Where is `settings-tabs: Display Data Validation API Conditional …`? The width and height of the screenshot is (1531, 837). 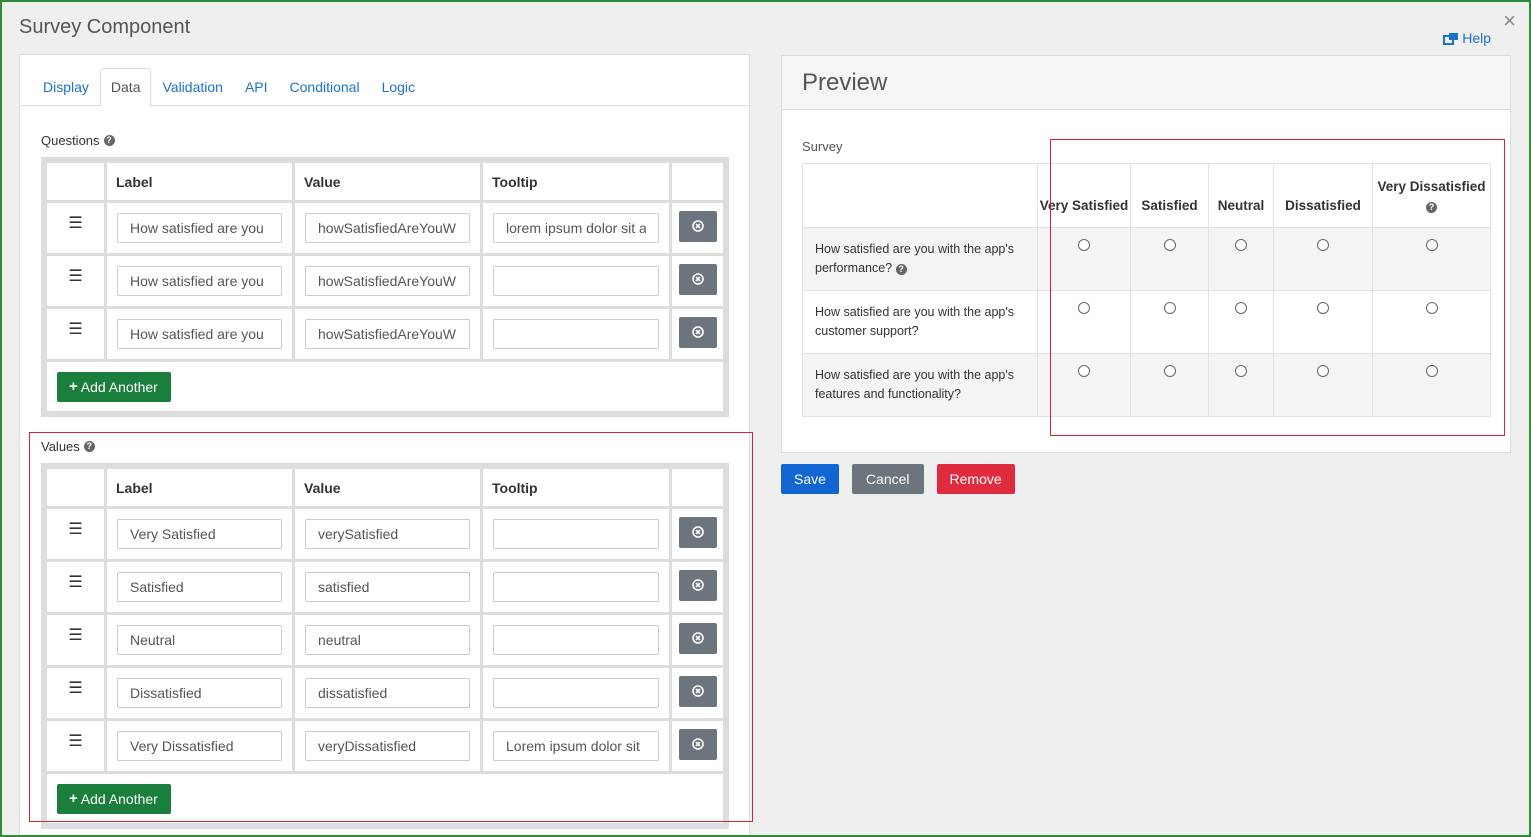
settings-tabs: Display Data Validation API Conditional … is located at coordinates (384, 87).